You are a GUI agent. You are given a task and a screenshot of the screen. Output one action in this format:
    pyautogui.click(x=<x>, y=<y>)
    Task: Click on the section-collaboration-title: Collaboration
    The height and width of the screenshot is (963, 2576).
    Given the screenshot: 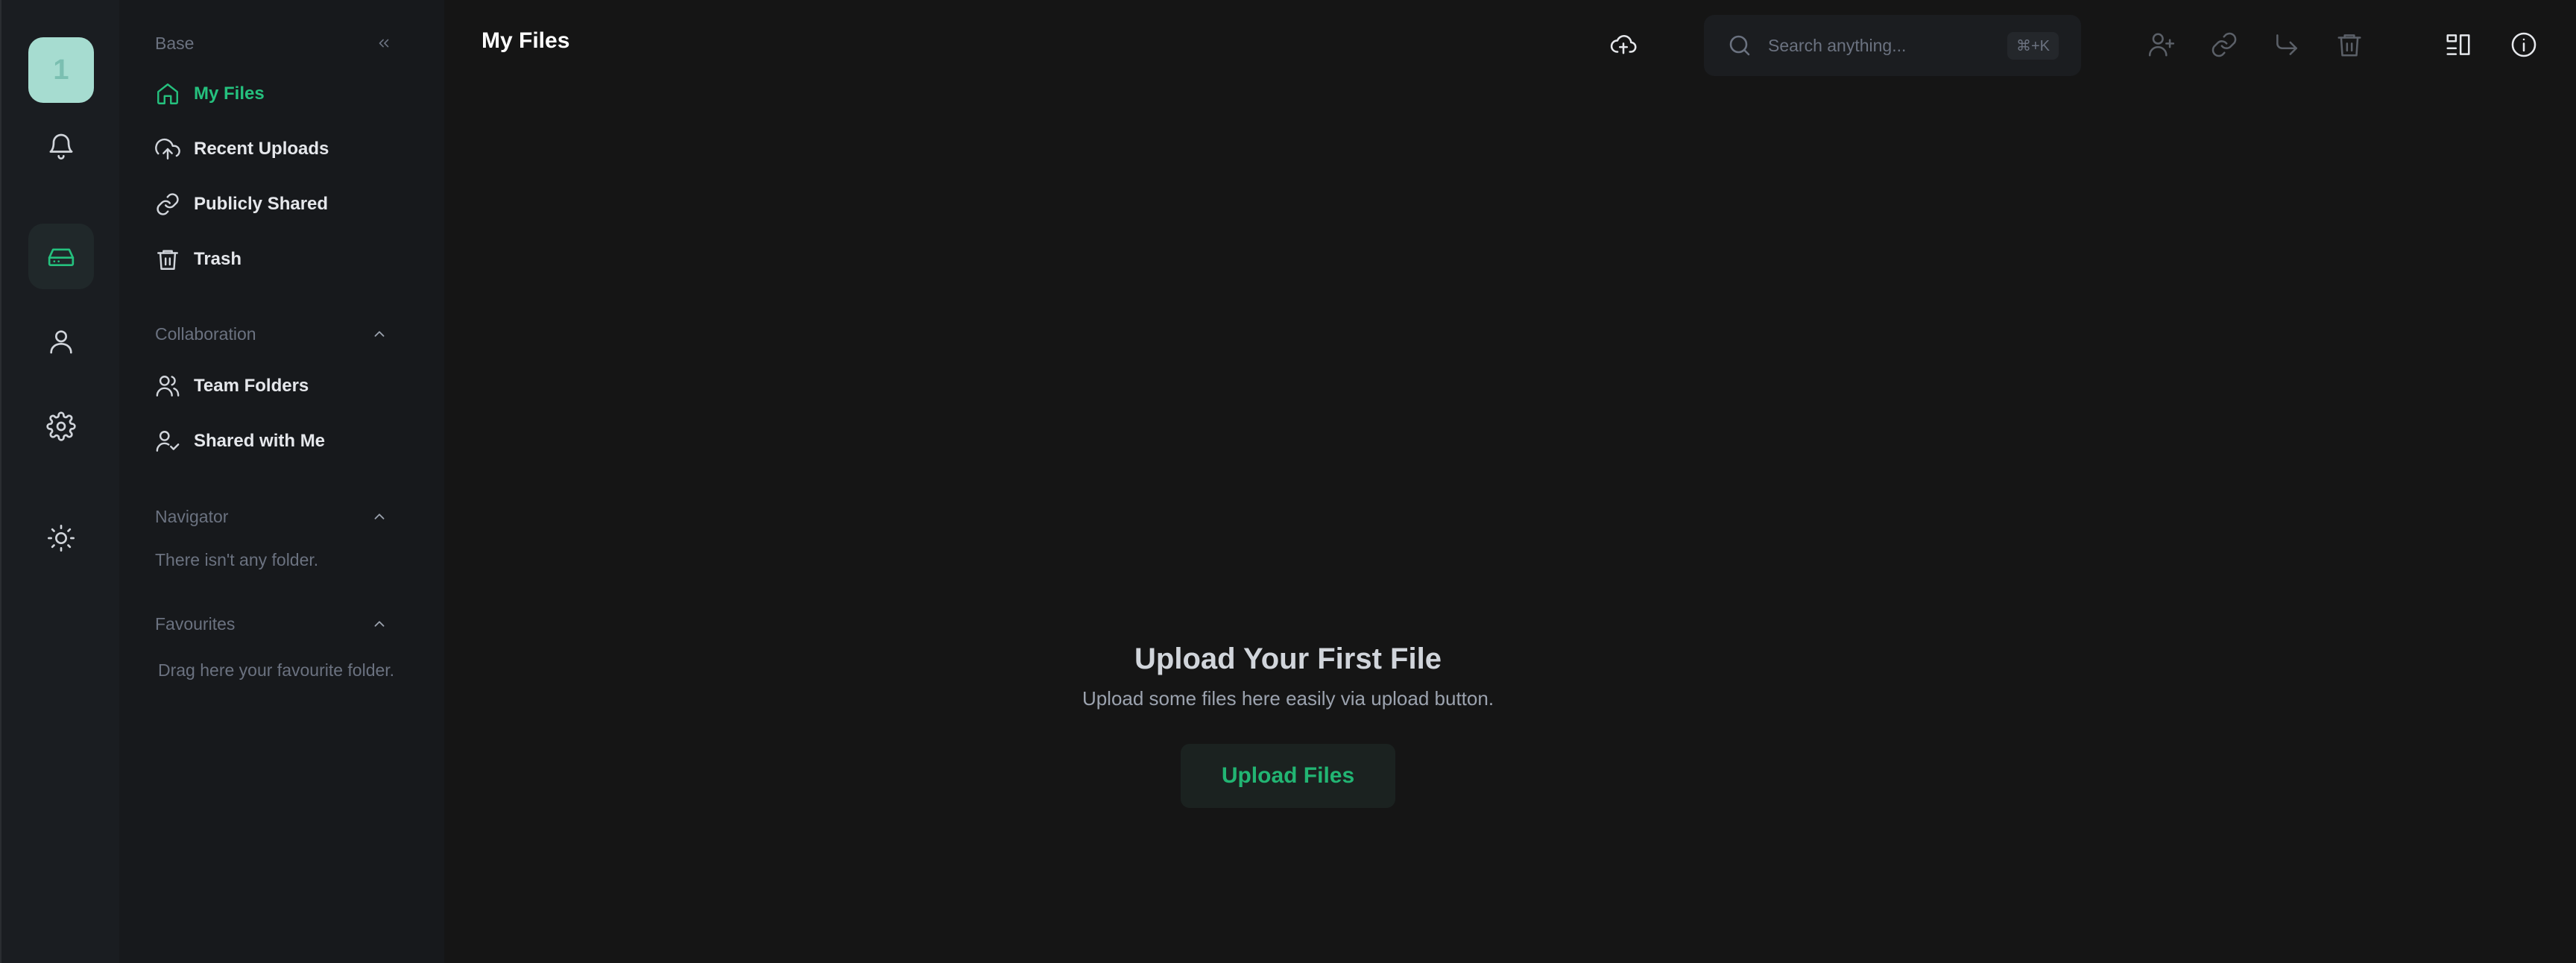 What is the action you would take?
    pyautogui.click(x=206, y=333)
    